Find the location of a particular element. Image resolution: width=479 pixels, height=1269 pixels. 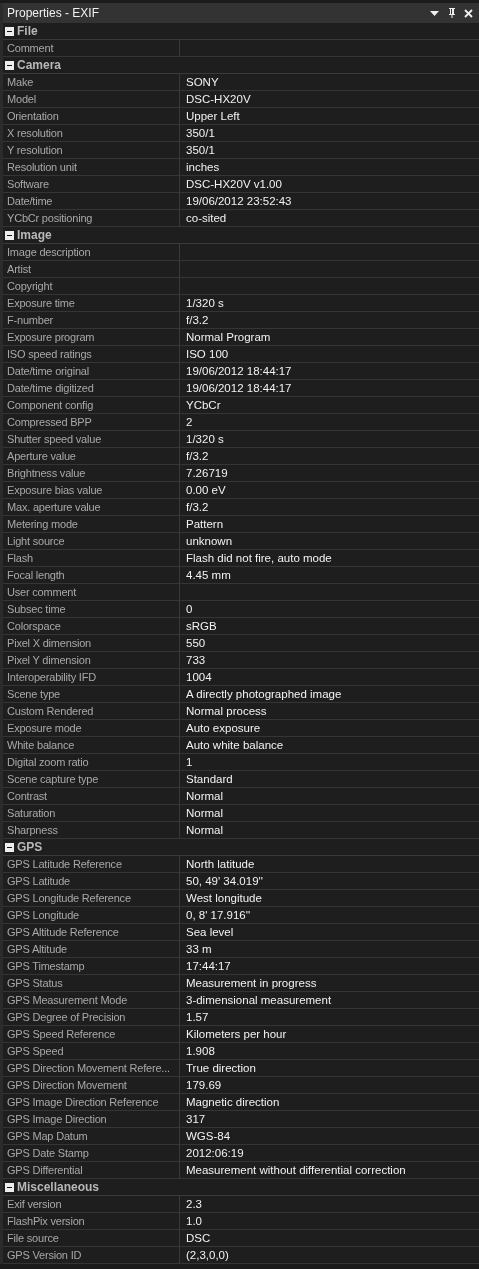

property-name: GPS Version ID is located at coordinates (91, 1255).